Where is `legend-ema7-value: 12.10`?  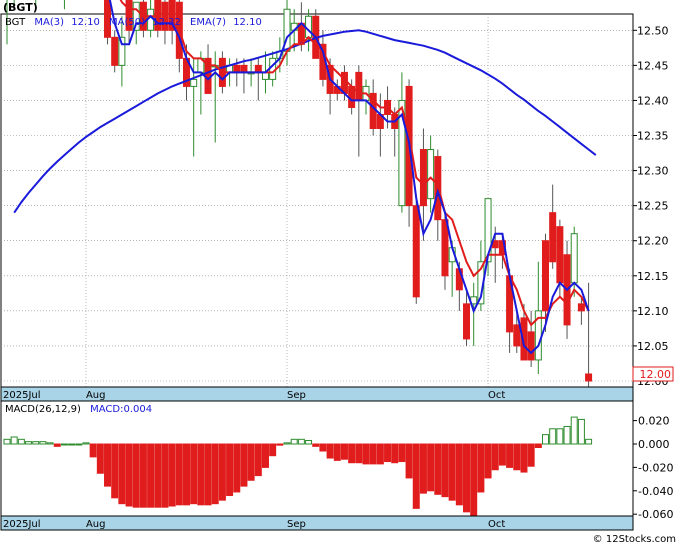
legend-ema7-value: 12.10 is located at coordinates (247, 22).